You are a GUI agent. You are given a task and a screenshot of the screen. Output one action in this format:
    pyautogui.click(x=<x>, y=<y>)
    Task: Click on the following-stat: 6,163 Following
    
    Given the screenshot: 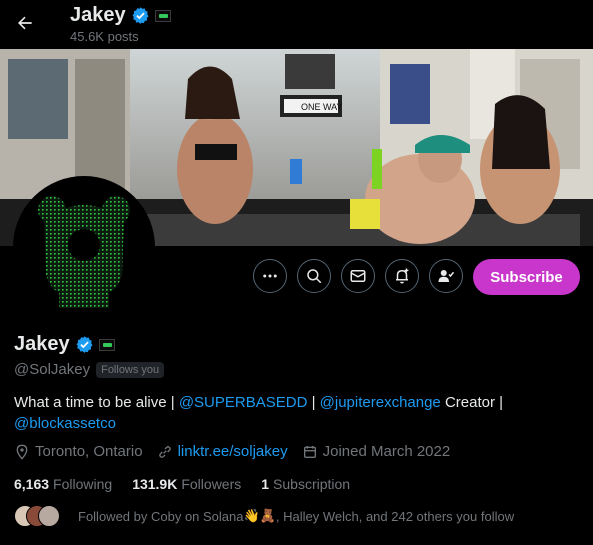 What is the action you would take?
    pyautogui.click(x=63, y=484)
    